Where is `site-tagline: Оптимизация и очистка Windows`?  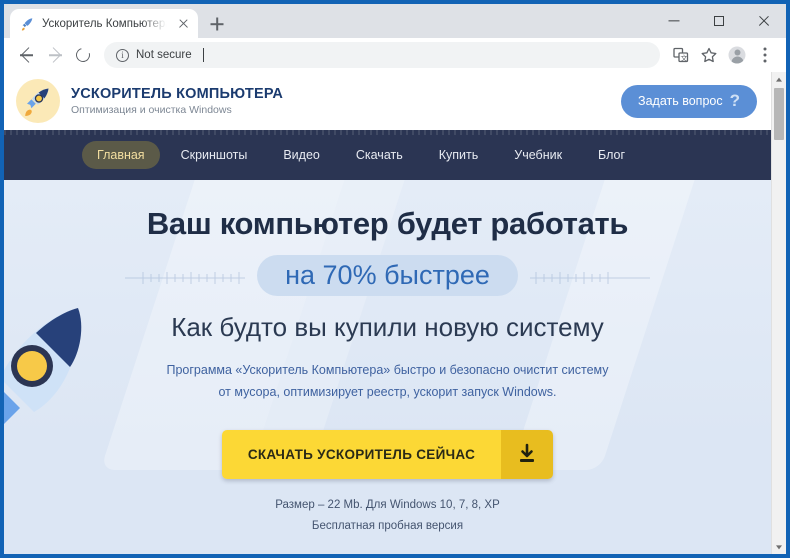
site-tagline: Оптимизация и очистка Windows is located at coordinates (151, 110).